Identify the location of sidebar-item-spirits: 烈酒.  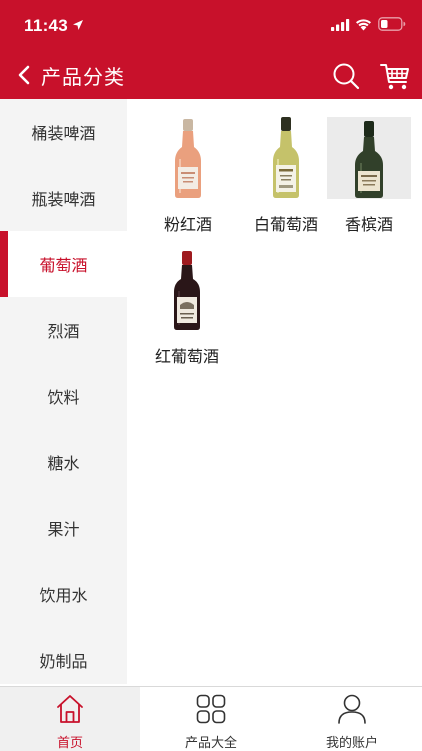
(63, 330).